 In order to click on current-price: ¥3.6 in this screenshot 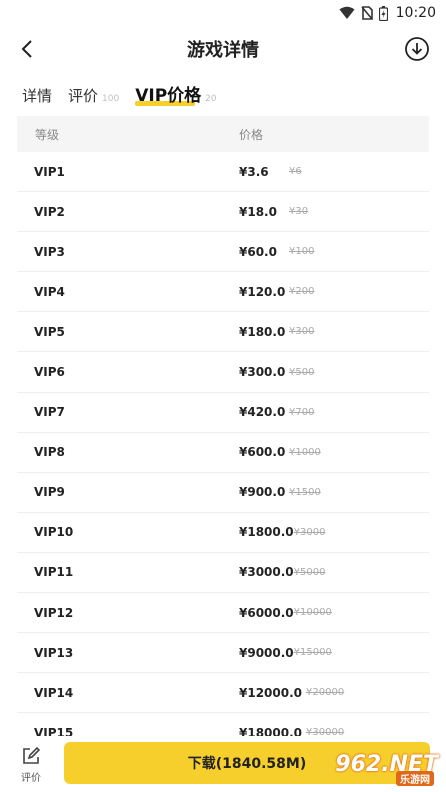, I will do `click(254, 171)`.